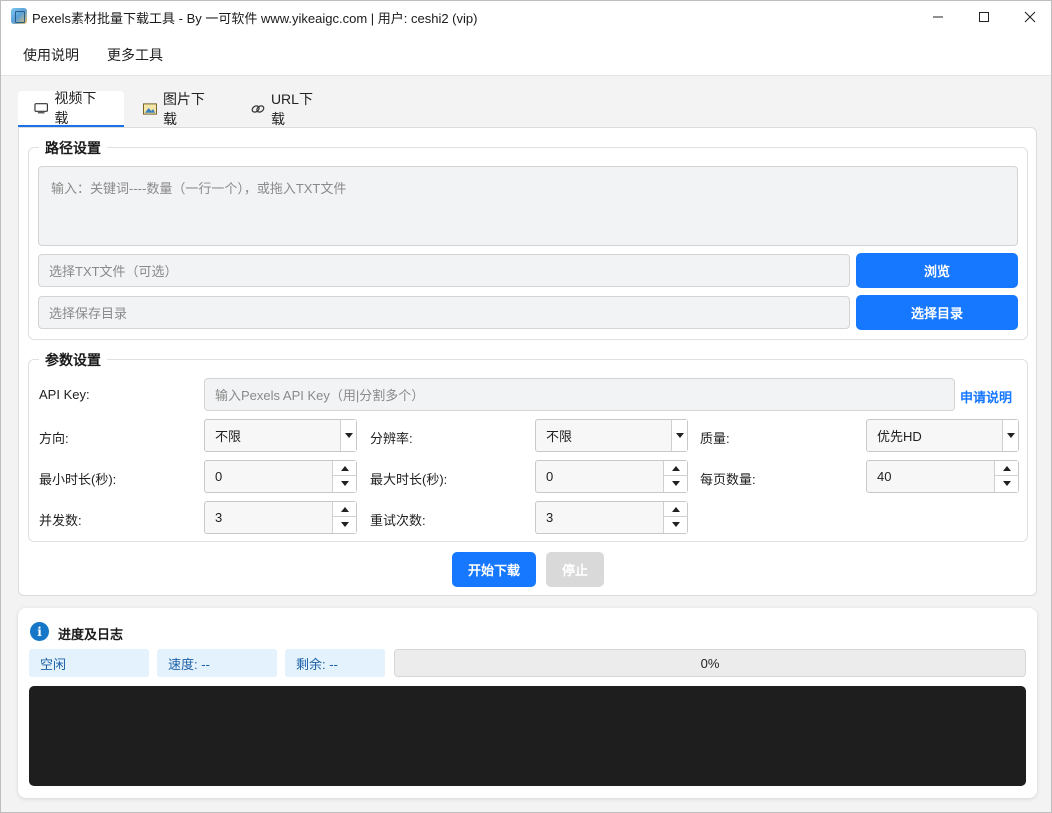 This screenshot has height=813, width=1052. Describe the element at coordinates (73, 148) in the screenshot. I see `path-settings-title: 路径设置` at that location.